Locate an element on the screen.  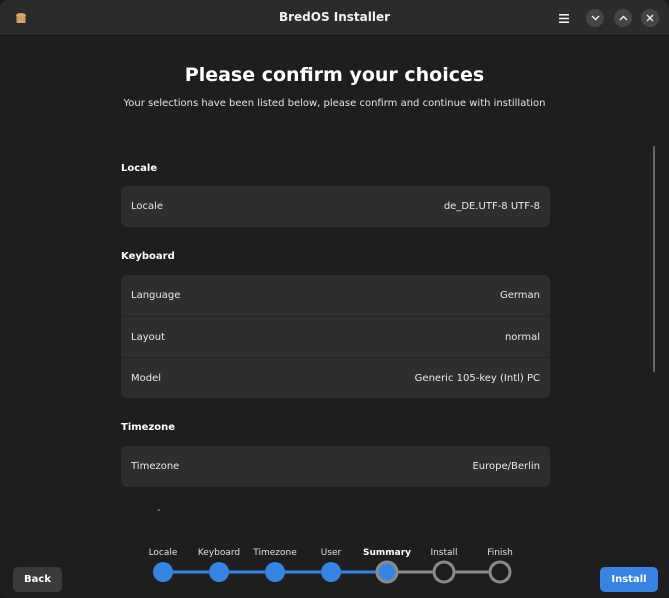
step-label-keyboard: Keyboard is located at coordinates (219, 553).